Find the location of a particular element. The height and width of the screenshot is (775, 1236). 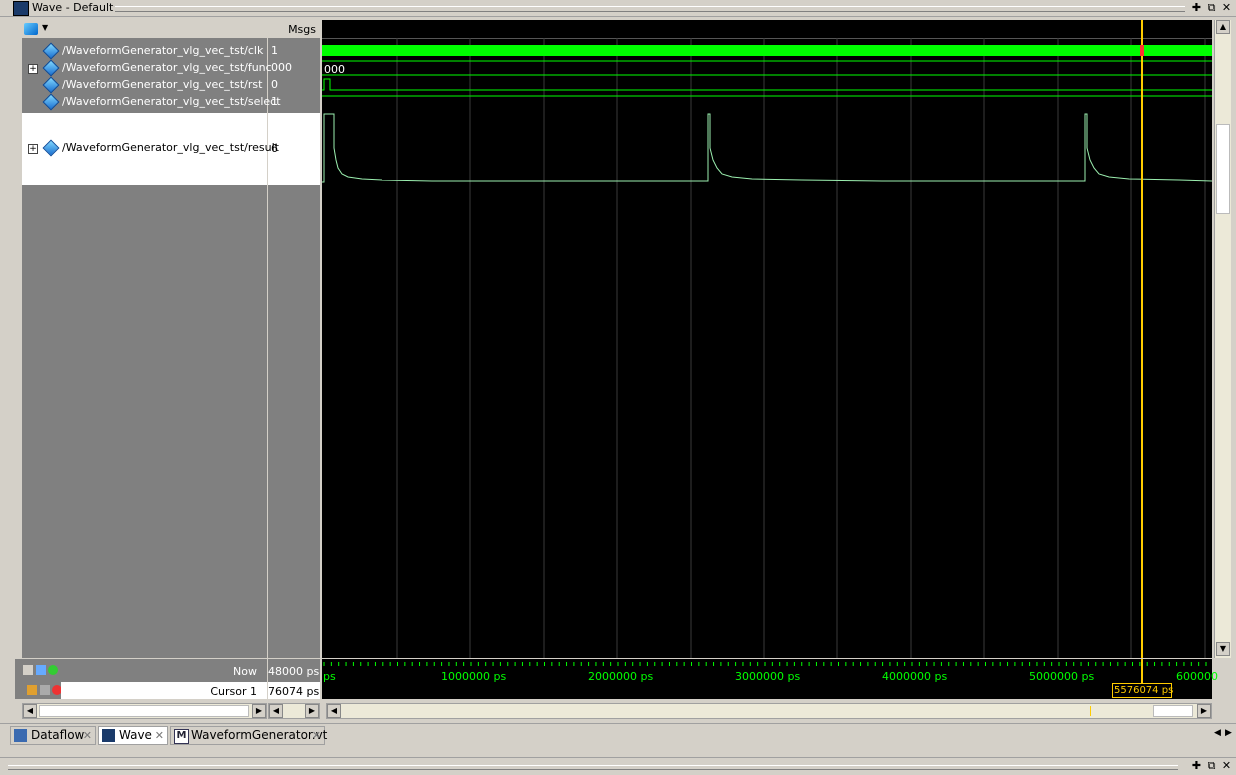

ruler-tick-label: 3000000 ps is located at coordinates (768, 676).